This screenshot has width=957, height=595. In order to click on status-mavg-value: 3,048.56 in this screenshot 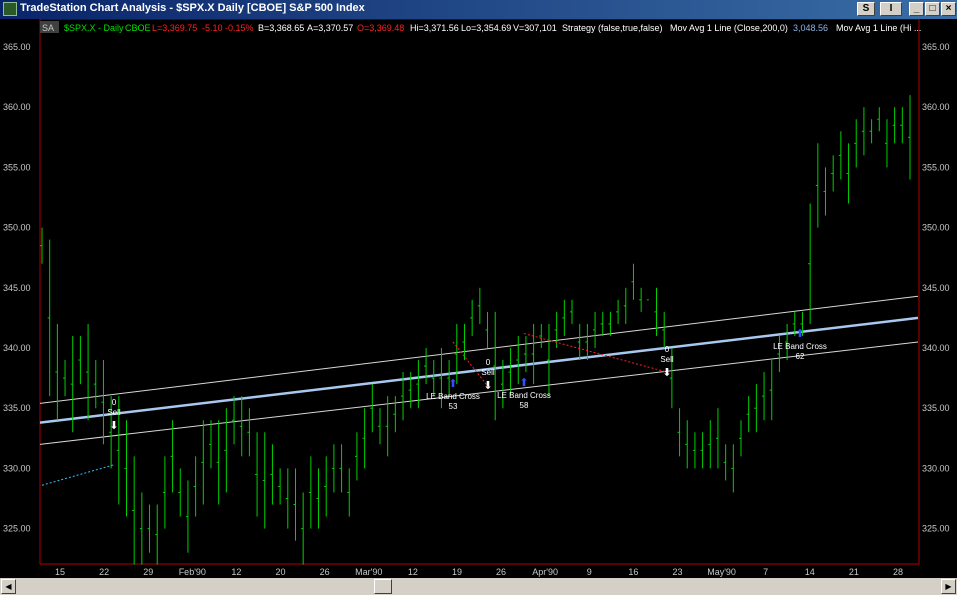, I will do `click(810, 28)`.